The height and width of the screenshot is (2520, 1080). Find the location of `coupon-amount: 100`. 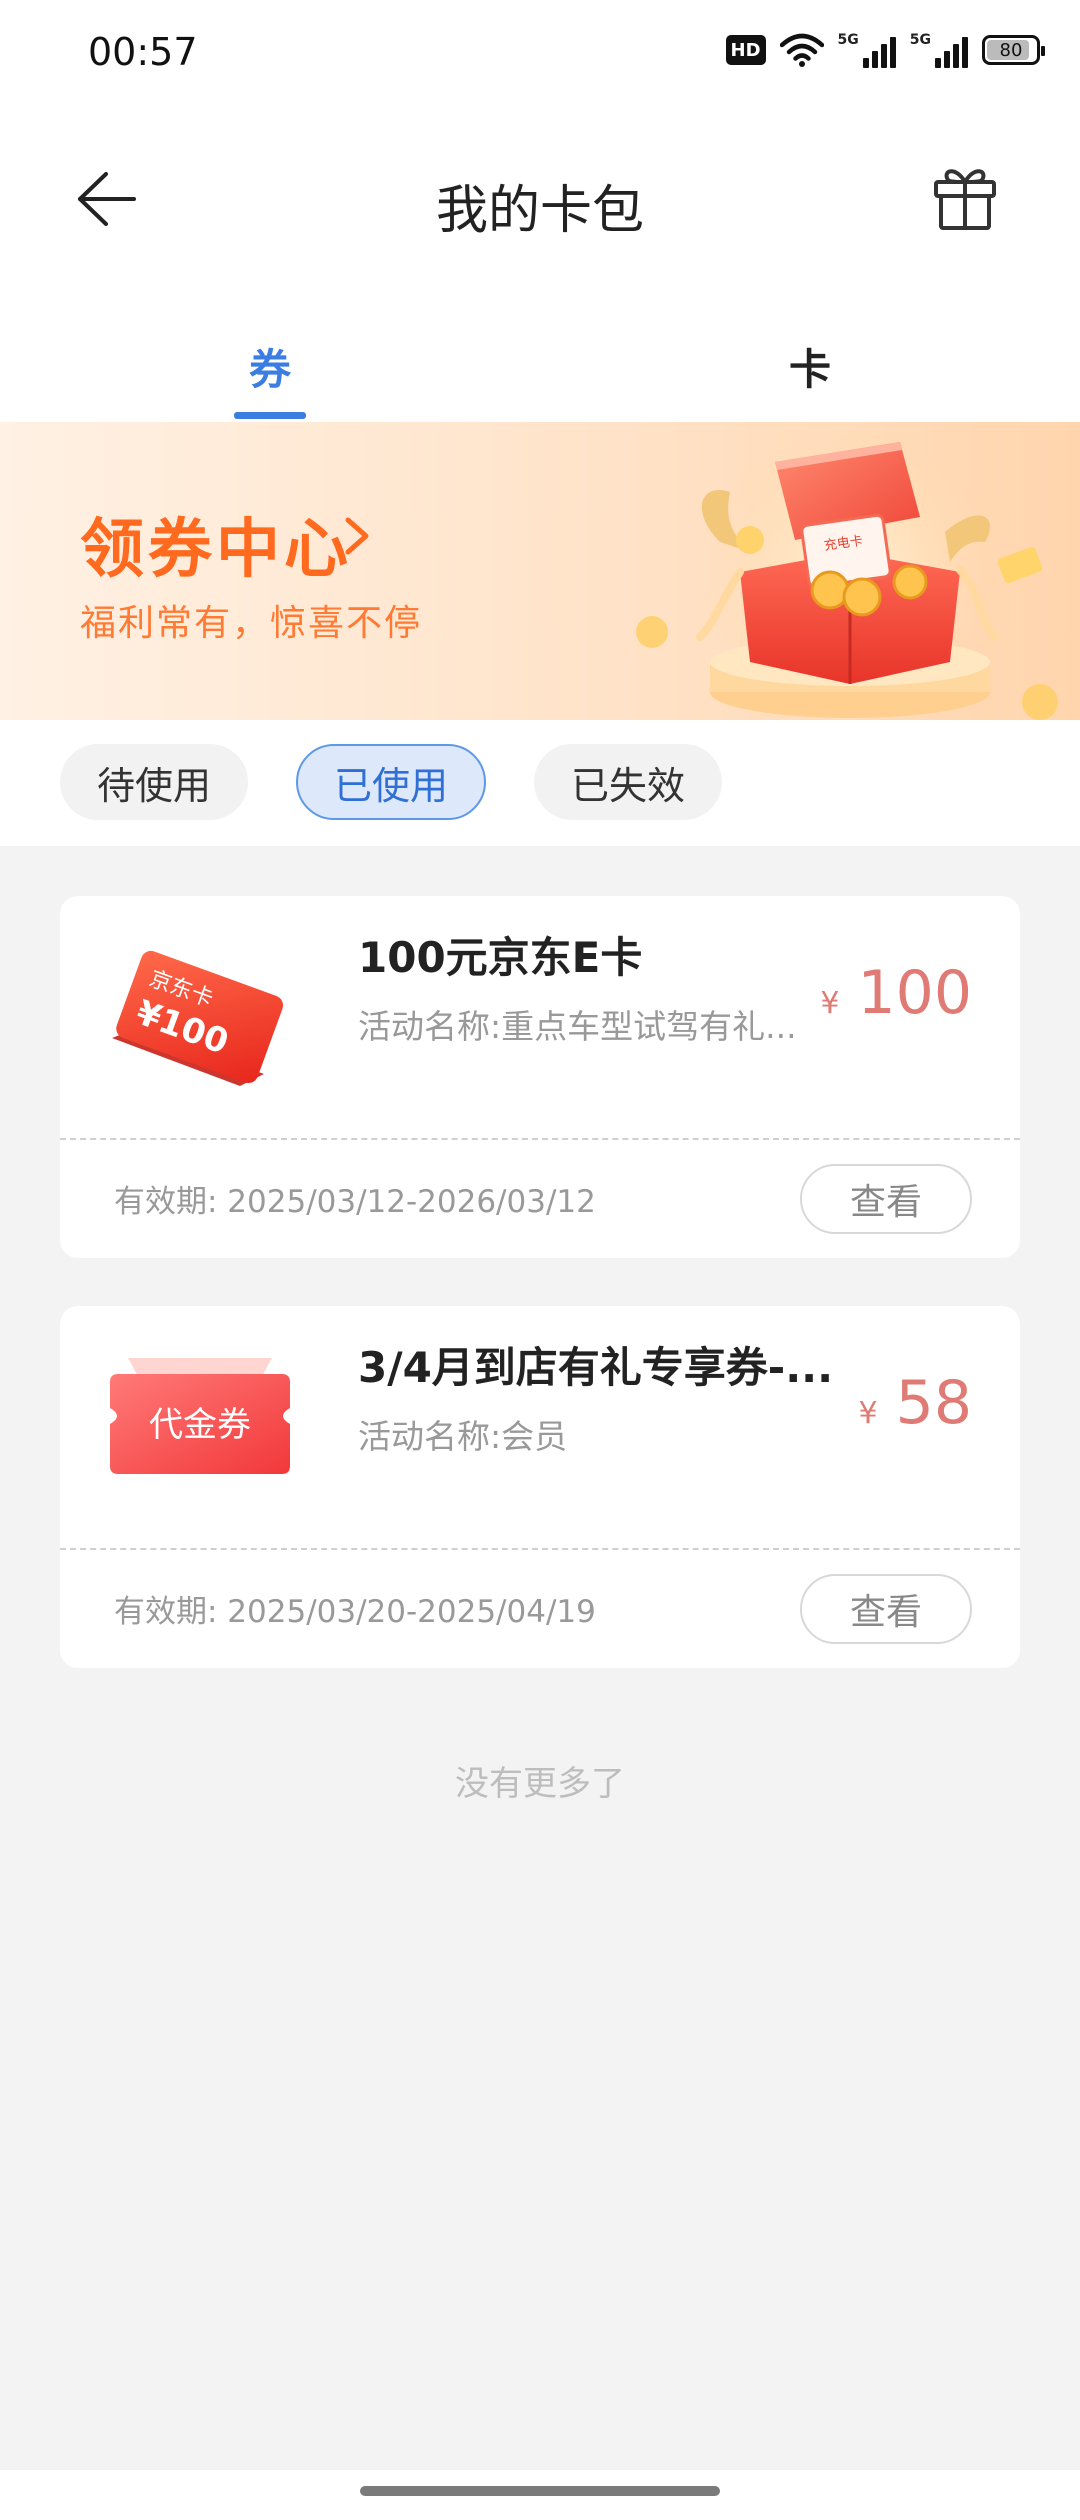

coupon-amount: 100 is located at coordinates (914, 993).